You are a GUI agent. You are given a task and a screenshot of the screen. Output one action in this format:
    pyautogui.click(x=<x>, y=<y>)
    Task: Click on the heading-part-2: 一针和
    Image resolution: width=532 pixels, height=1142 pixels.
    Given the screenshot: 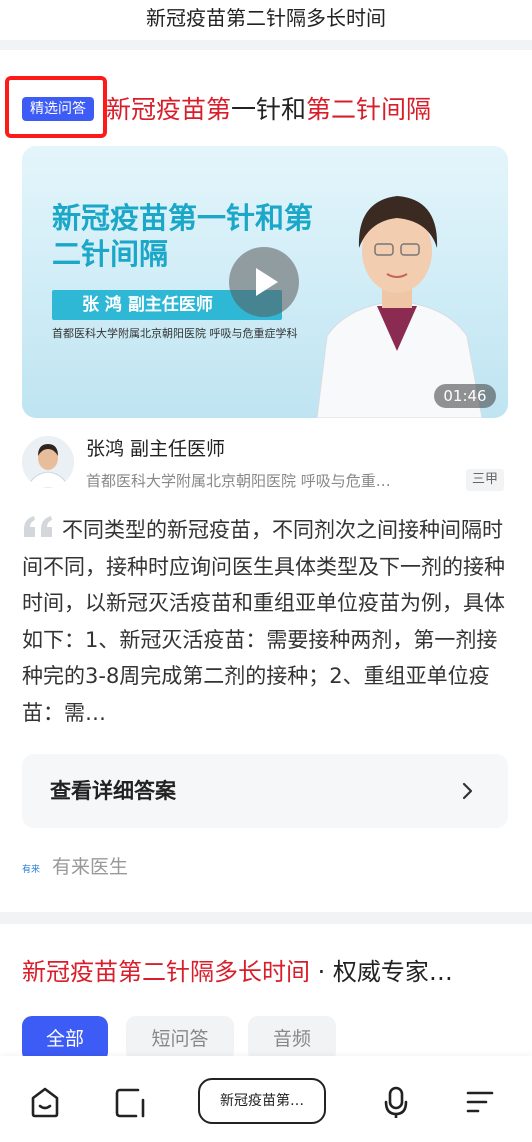 What is the action you would take?
    pyautogui.click(x=269, y=109)
    